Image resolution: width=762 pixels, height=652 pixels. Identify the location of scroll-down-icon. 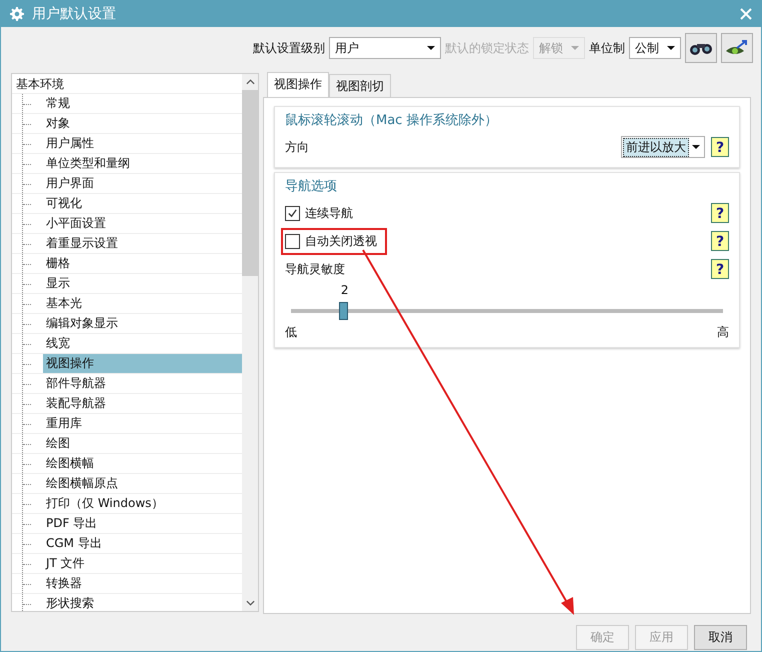
(250, 603).